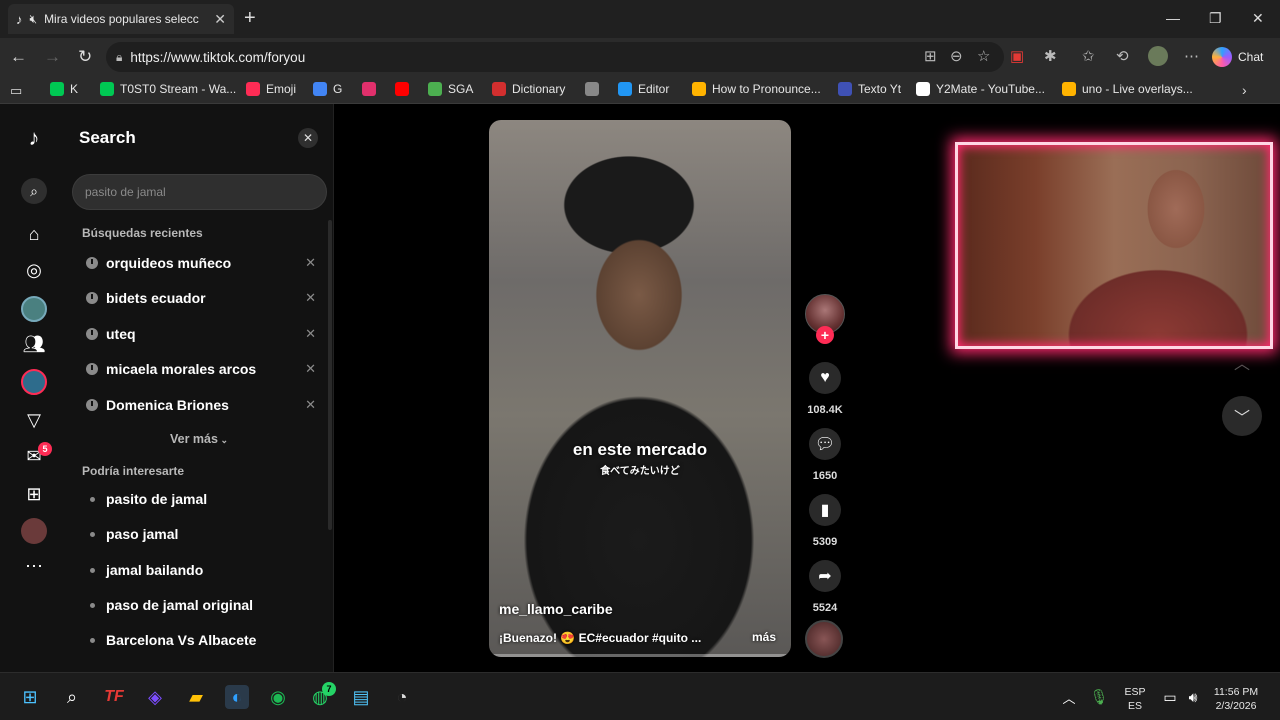  I want to click on edge-icon: ◐, so click(237, 697).